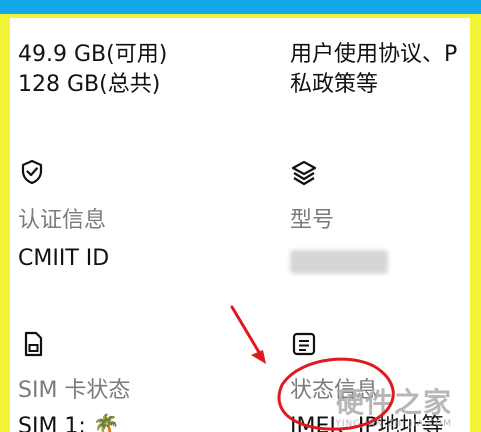  I want to click on watermark-sub: YINGJIAN ZHI JIA.COM, so click(393, 424).